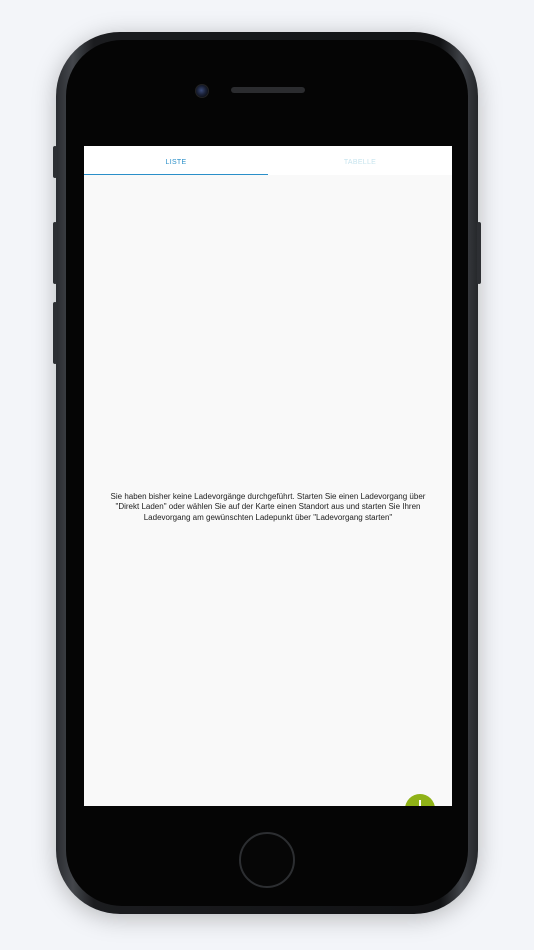 The width and height of the screenshot is (534, 950). What do you see at coordinates (55, 162) in the screenshot?
I see `mute-switch` at bounding box center [55, 162].